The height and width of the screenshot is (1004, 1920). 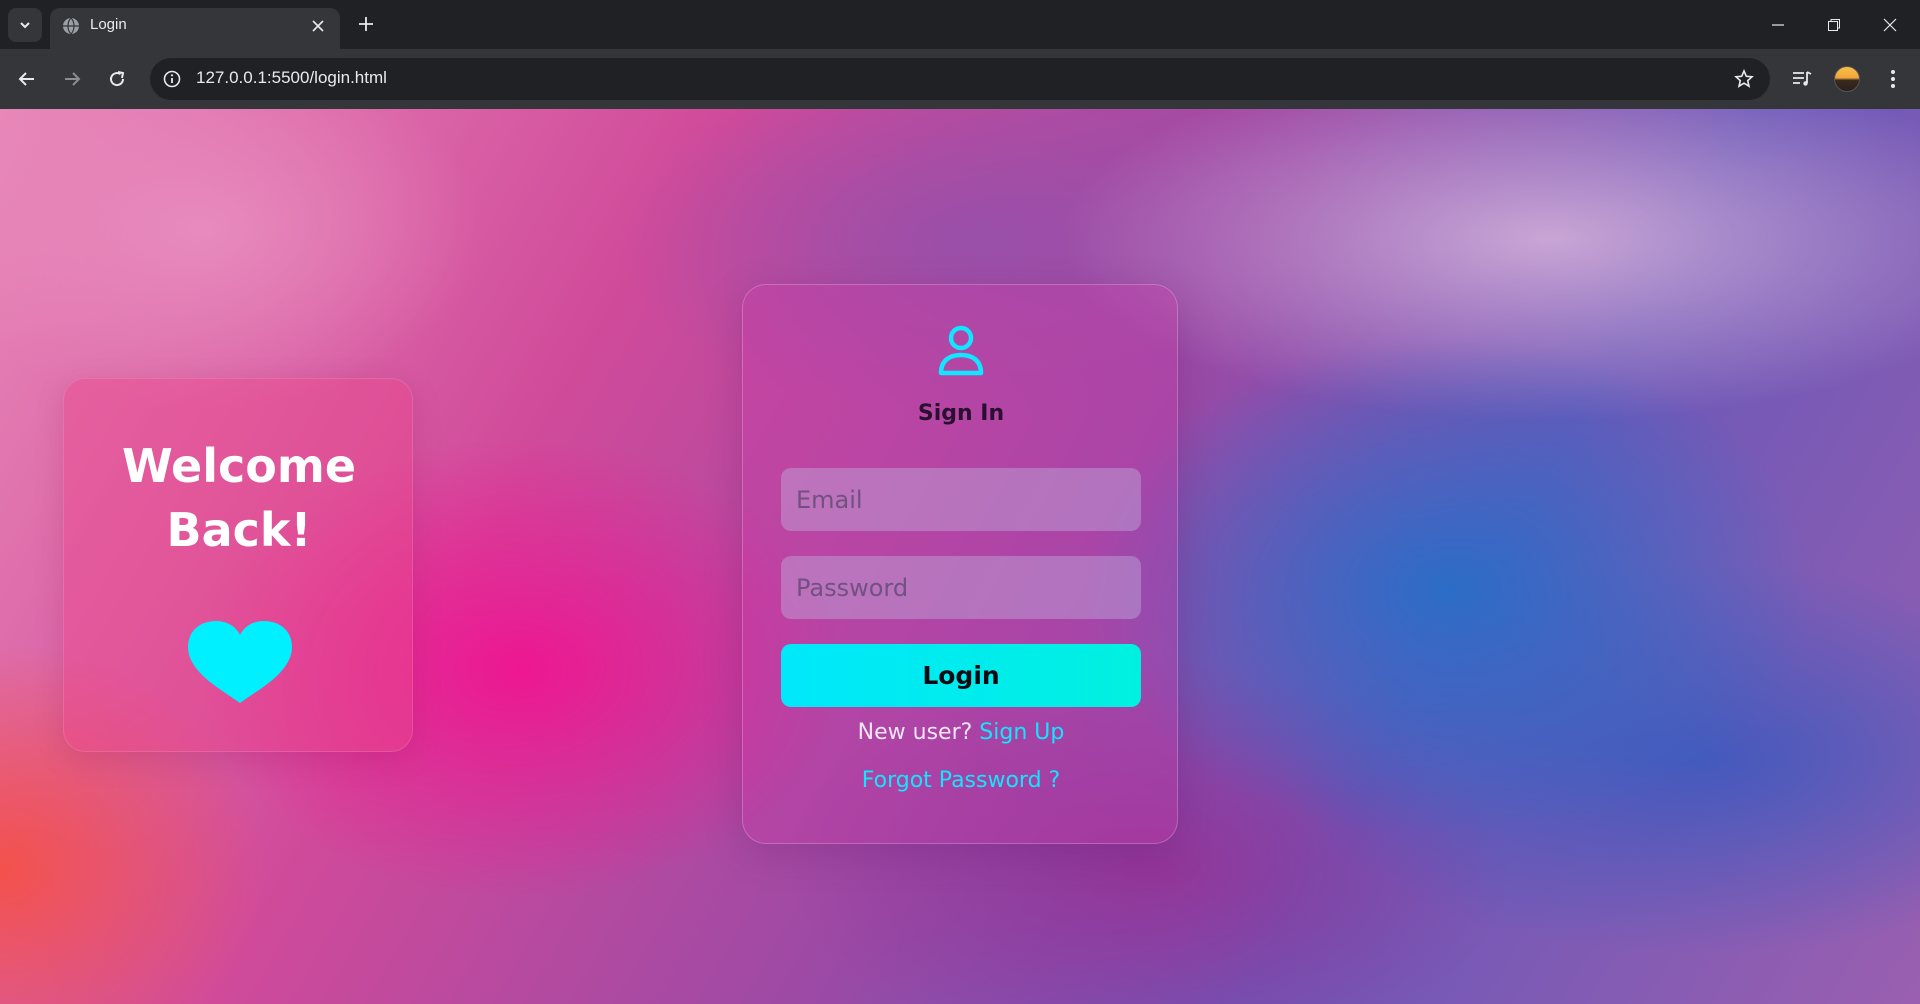 What do you see at coordinates (72, 79) in the screenshot?
I see `forward-arrow-icon` at bounding box center [72, 79].